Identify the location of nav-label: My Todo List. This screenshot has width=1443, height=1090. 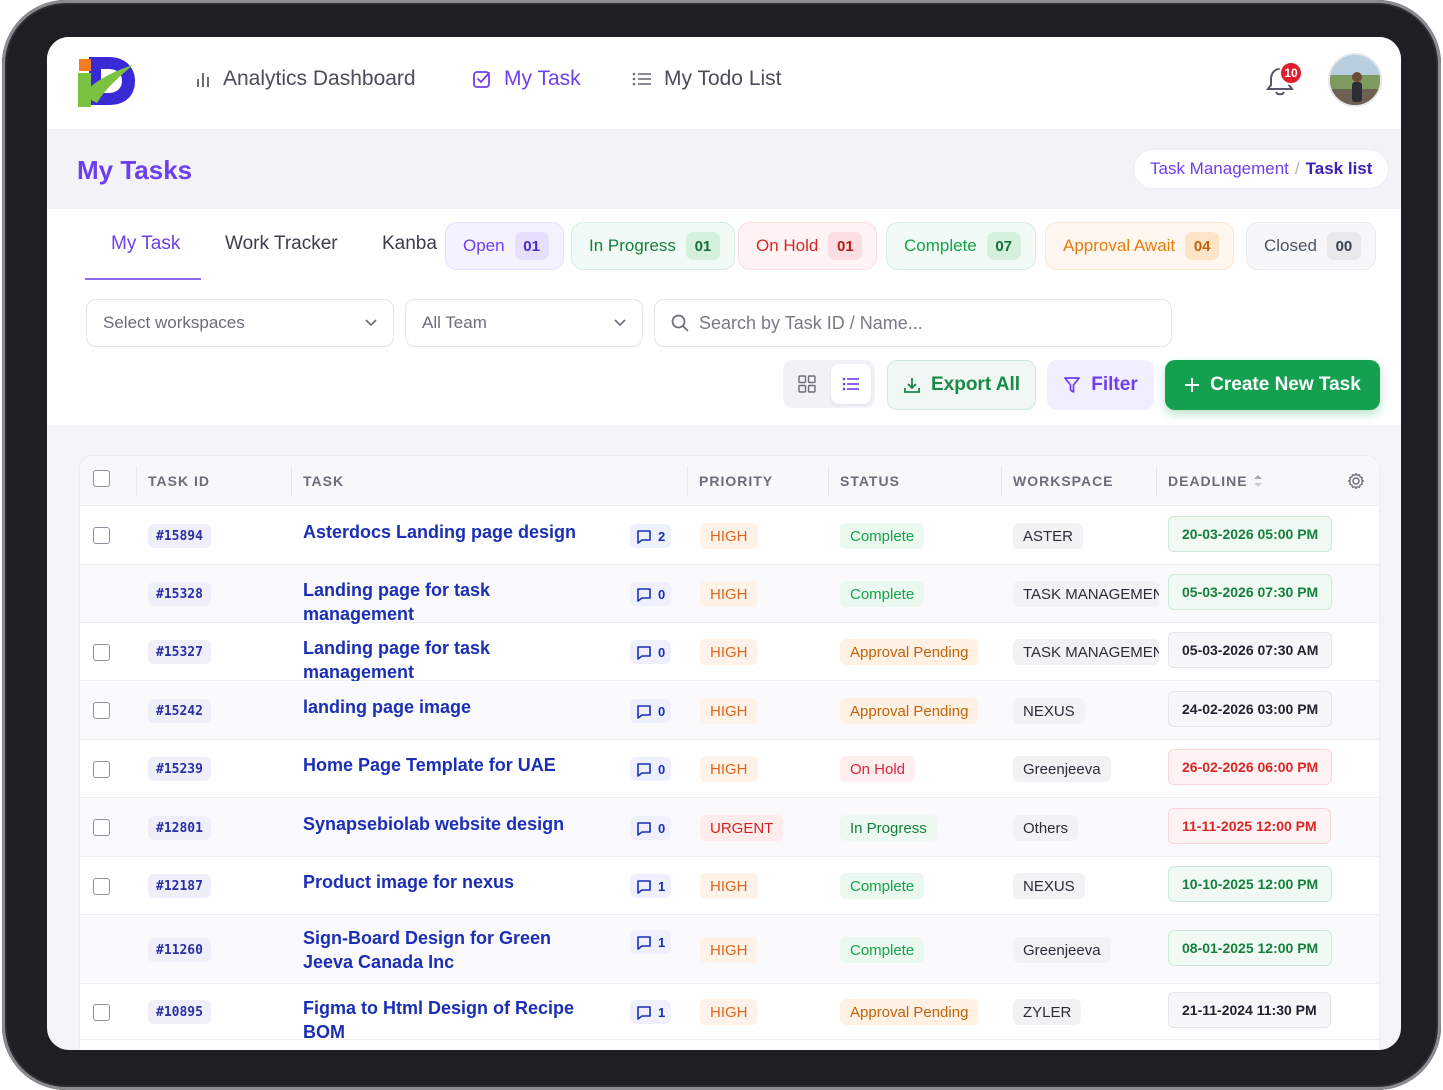
(723, 78).